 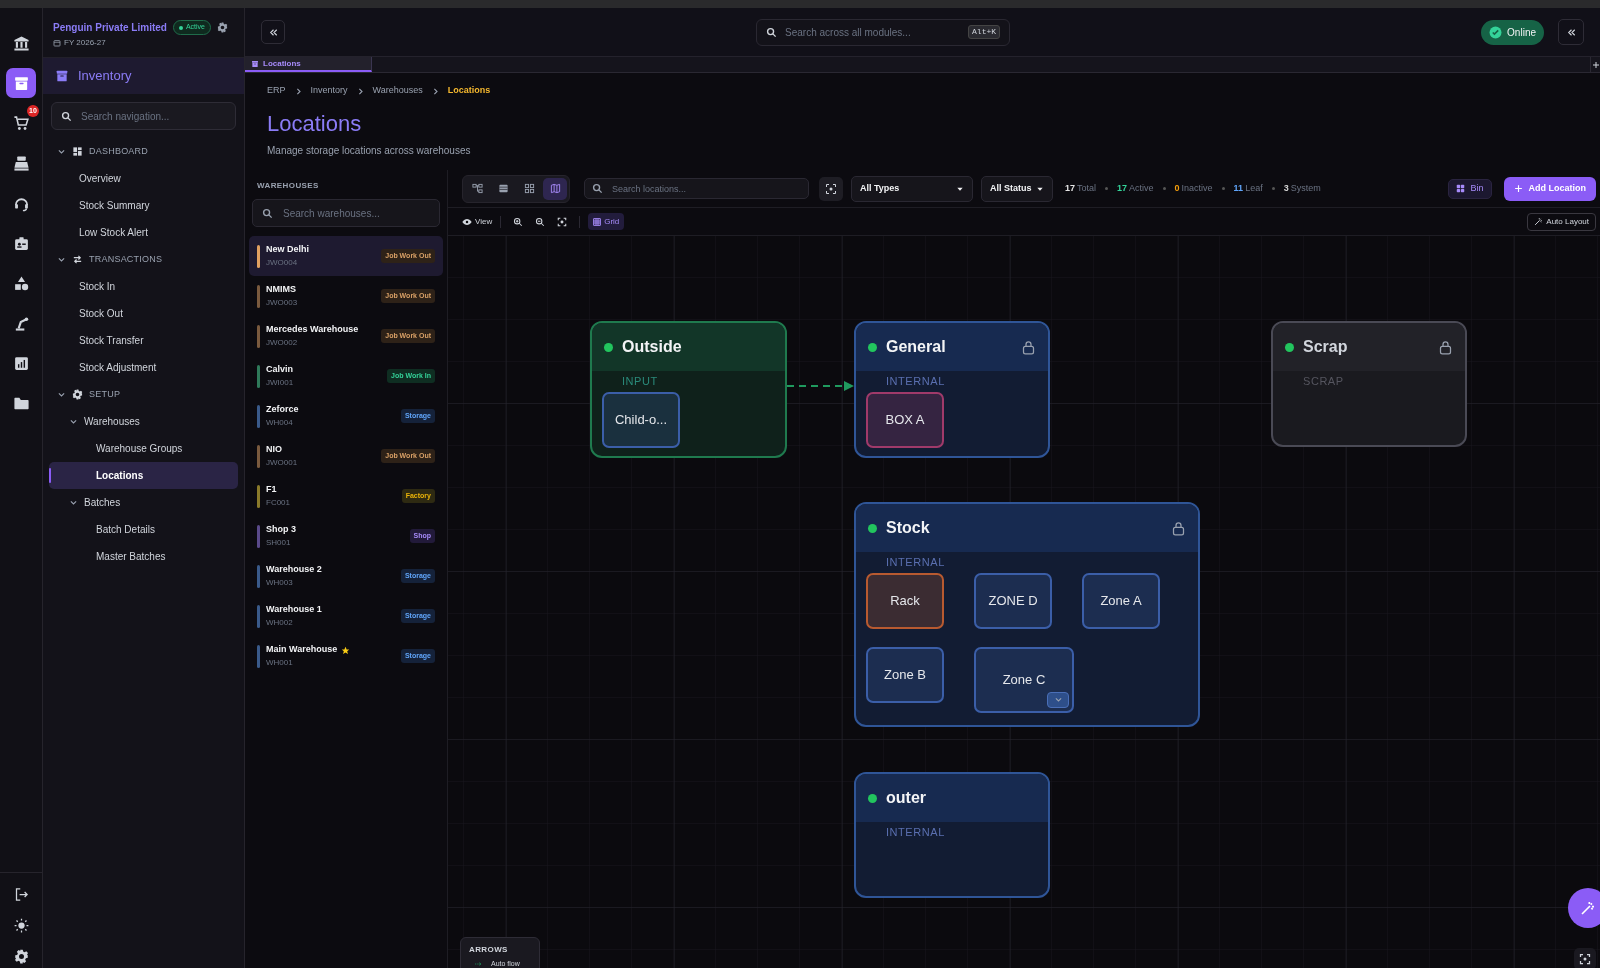 What do you see at coordinates (397, 91) in the screenshot?
I see `breadcrumb-link: Warehouses` at bounding box center [397, 91].